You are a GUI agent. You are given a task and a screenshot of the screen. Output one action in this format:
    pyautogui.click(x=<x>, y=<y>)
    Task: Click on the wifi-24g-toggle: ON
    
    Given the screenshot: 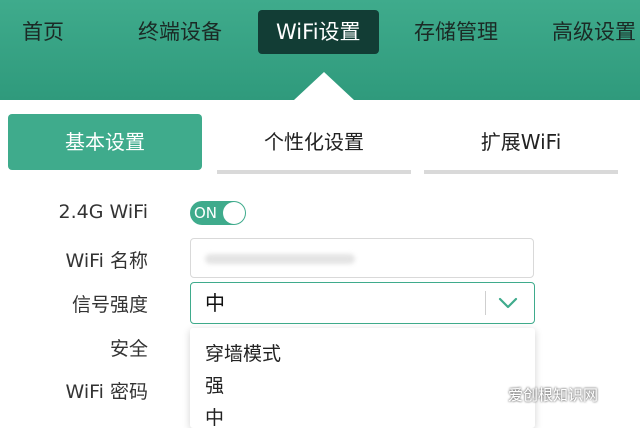 What is the action you would take?
    pyautogui.click(x=218, y=213)
    